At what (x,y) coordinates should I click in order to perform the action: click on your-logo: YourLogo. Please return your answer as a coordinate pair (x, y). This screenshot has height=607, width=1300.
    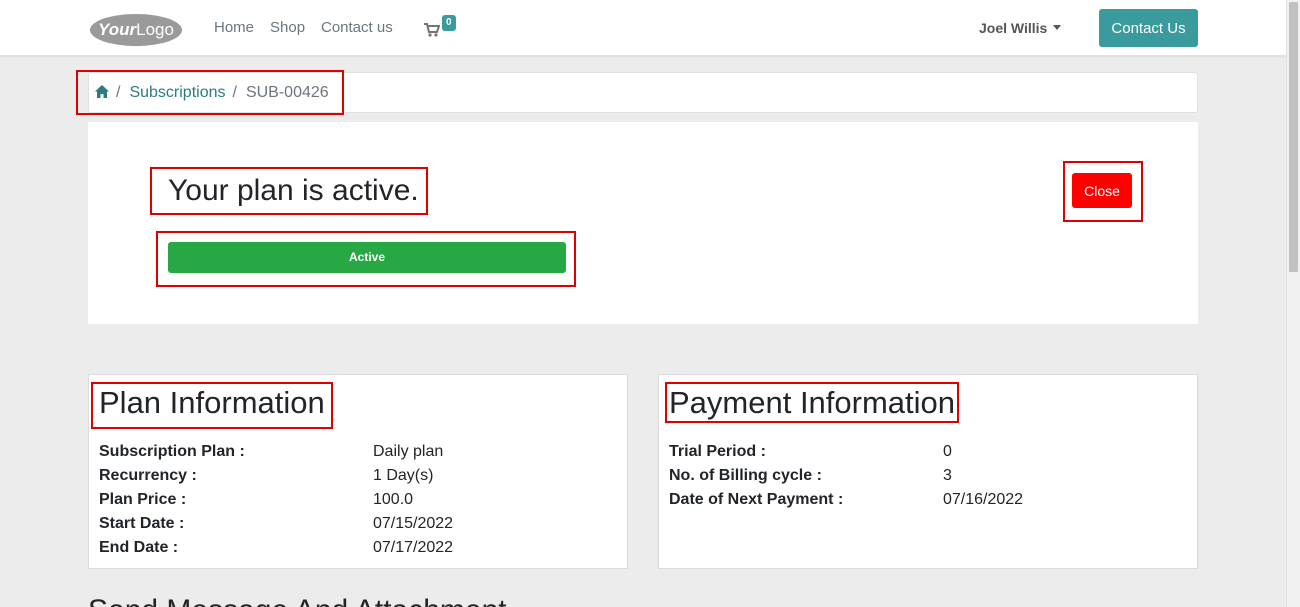
    Looking at the image, I should click on (136, 30).